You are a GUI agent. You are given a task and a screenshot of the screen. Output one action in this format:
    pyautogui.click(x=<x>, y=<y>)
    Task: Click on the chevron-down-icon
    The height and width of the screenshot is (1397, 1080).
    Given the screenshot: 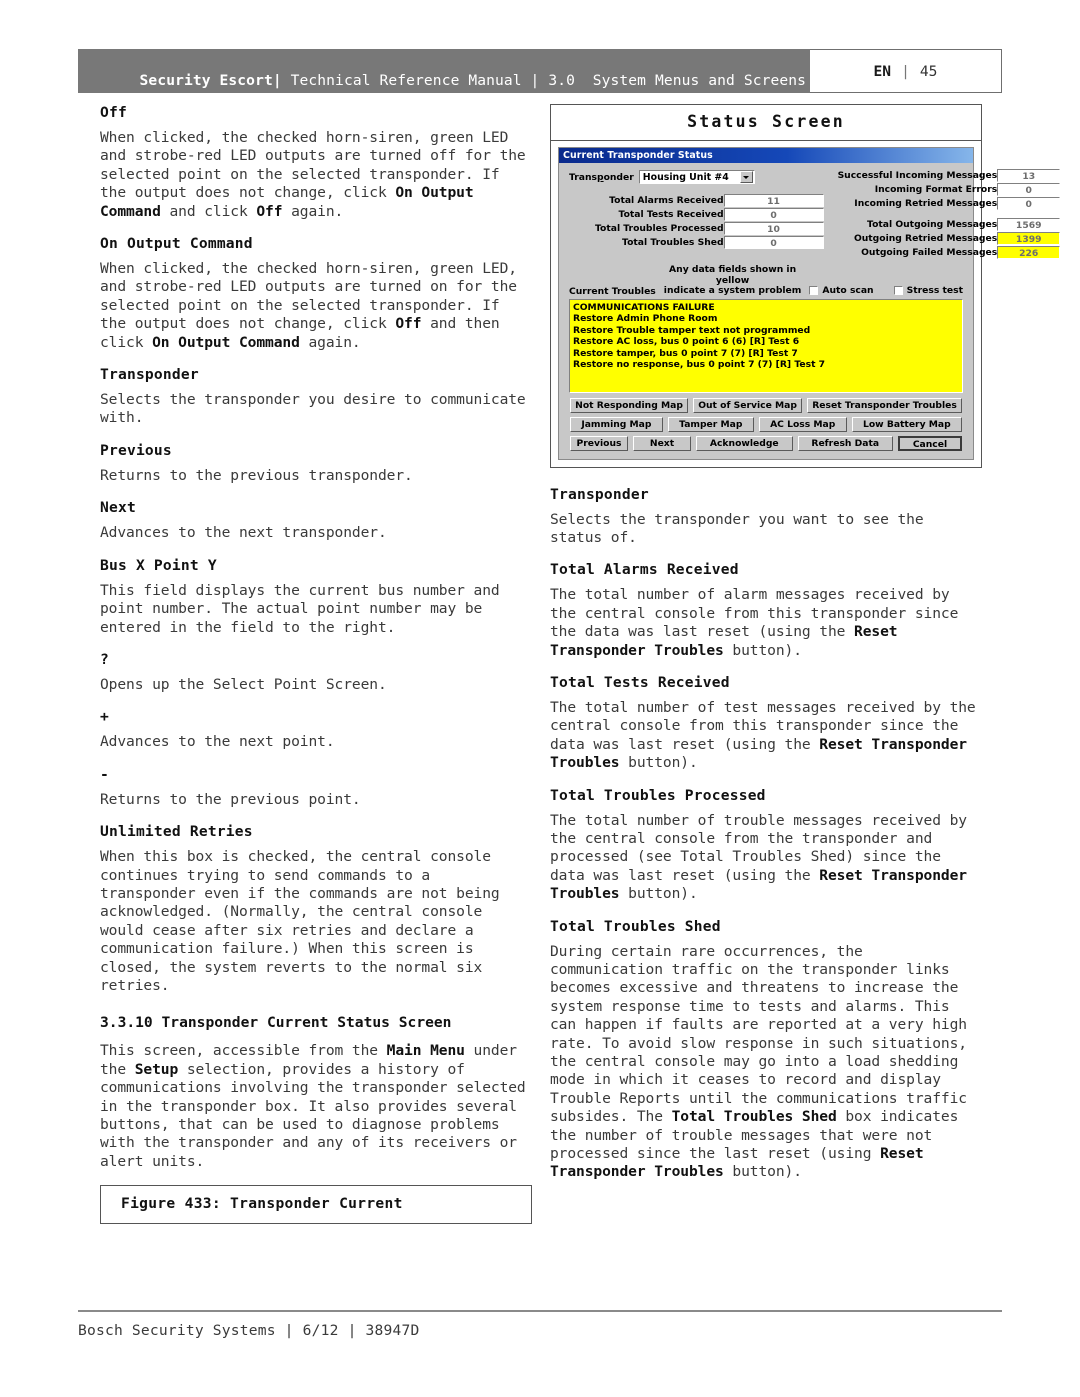 What is the action you would take?
    pyautogui.click(x=746, y=177)
    